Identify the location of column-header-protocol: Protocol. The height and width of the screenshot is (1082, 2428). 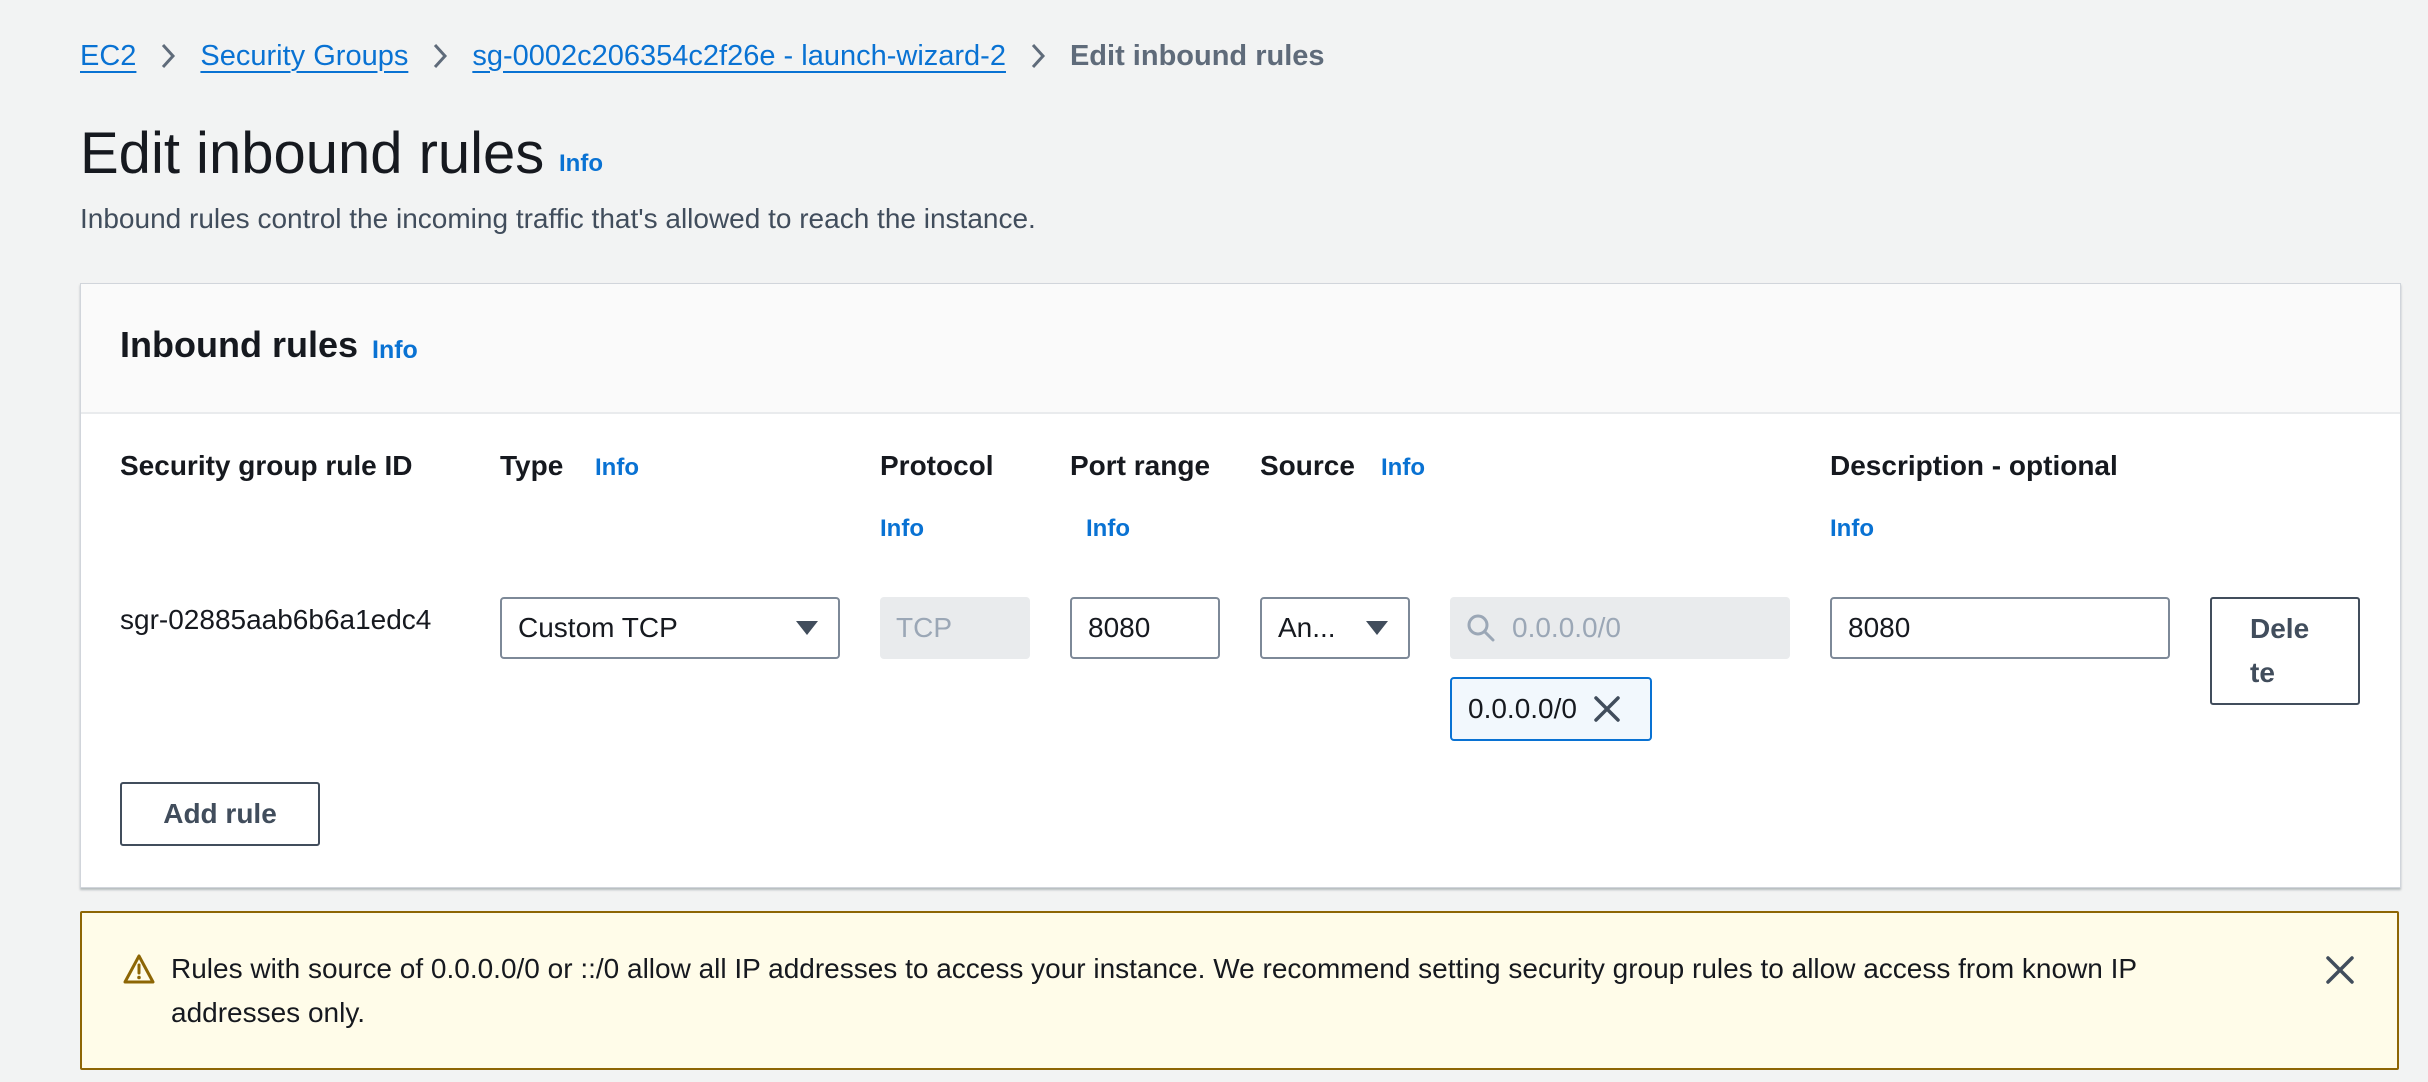
(937, 465).